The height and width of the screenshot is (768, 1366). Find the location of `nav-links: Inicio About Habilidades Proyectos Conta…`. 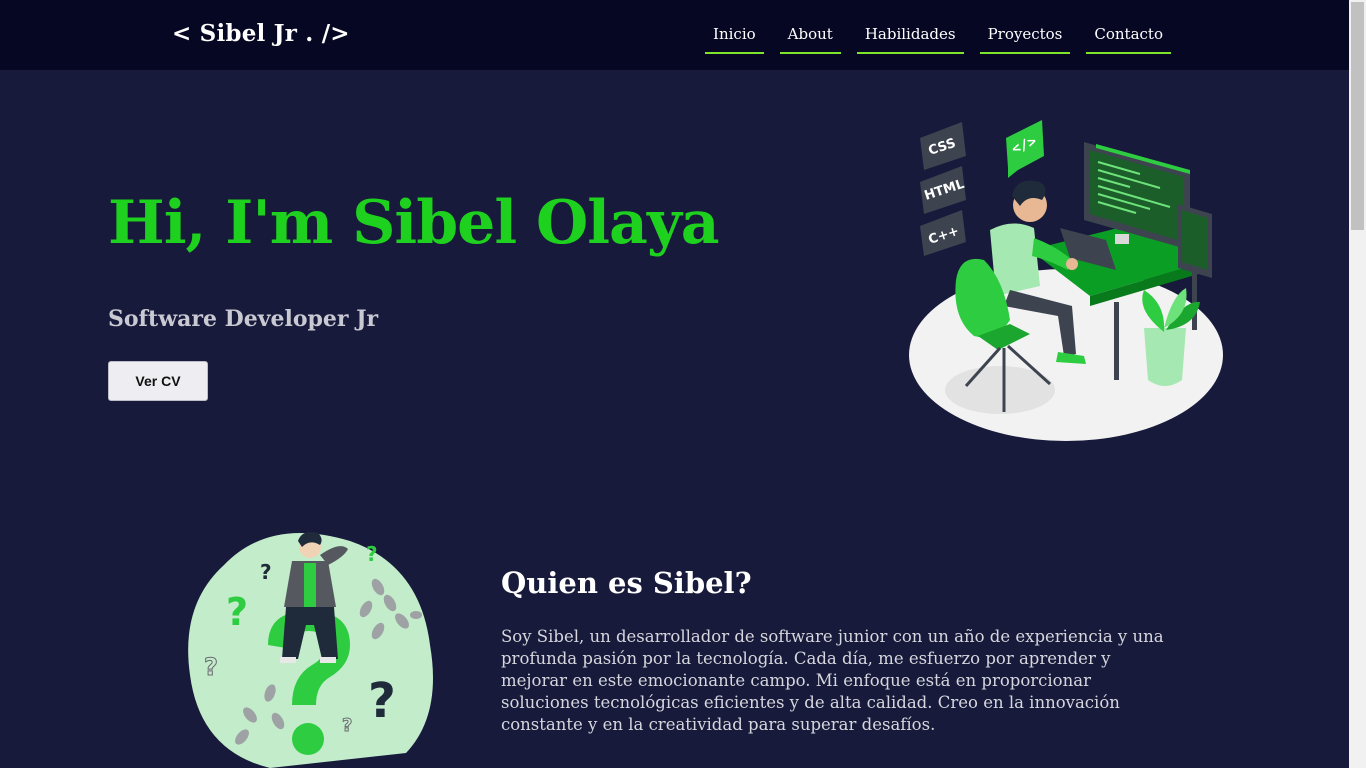

nav-links: Inicio About Habilidades Proyectos Conta… is located at coordinates (938, 38).